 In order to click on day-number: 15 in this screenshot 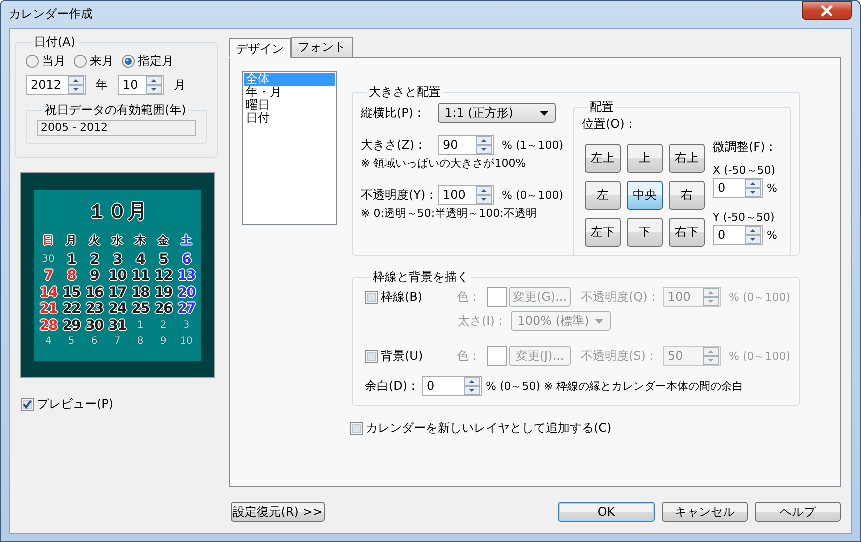, I will do `click(71, 292)`.